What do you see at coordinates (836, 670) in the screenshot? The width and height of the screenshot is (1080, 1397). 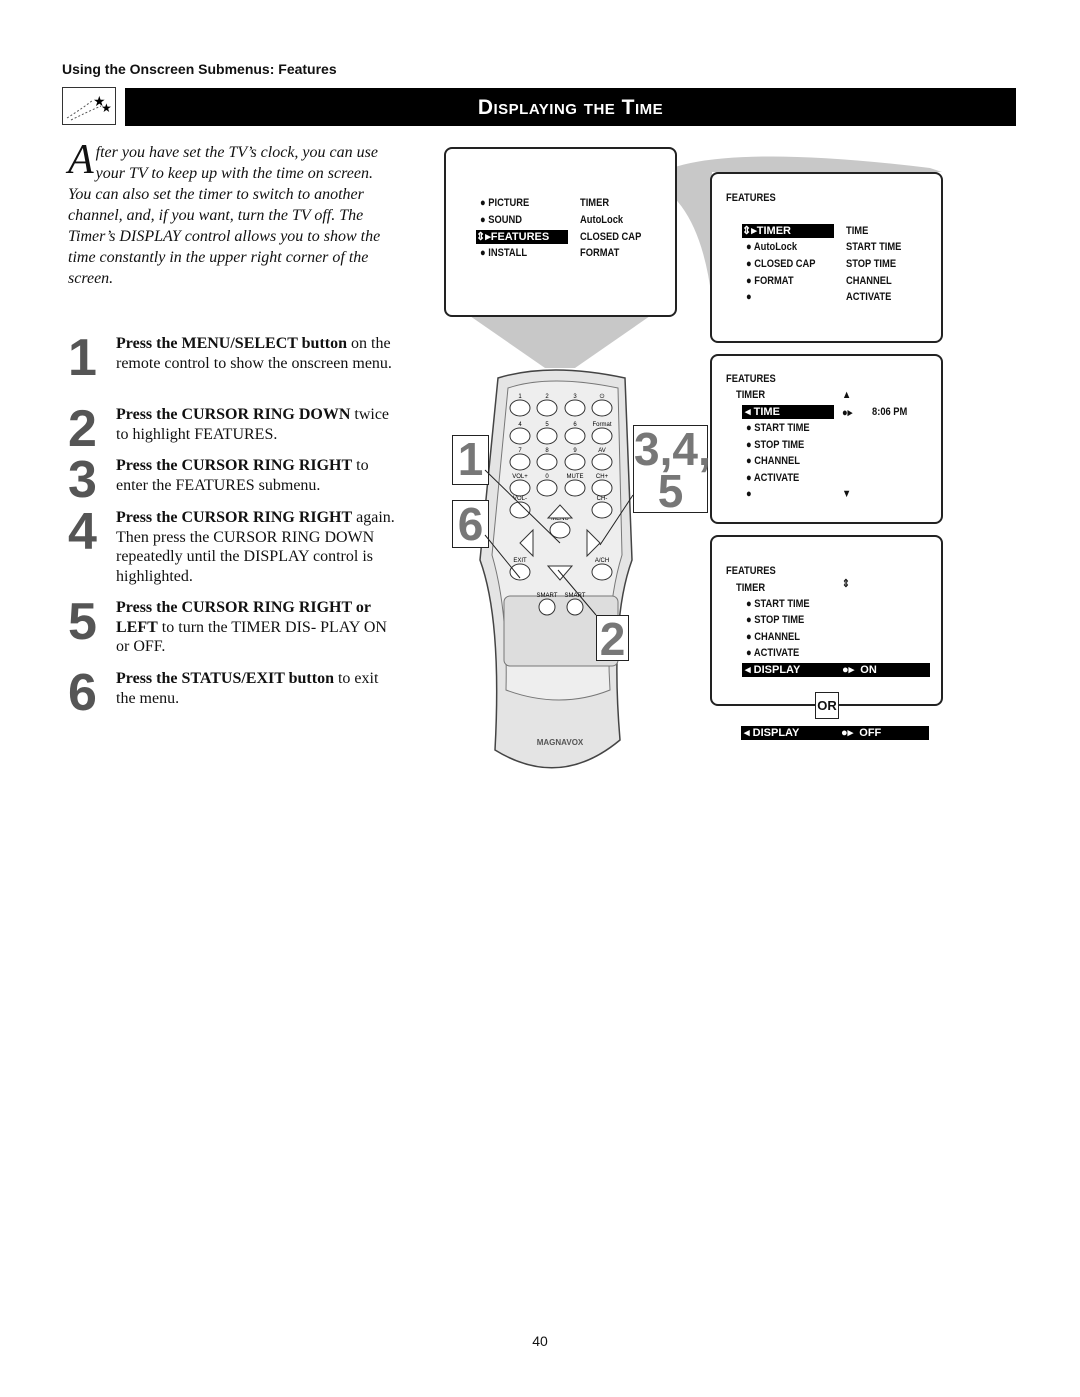 I see `display-on-row: ◂ DISPLAY ●▸ ON` at bounding box center [836, 670].